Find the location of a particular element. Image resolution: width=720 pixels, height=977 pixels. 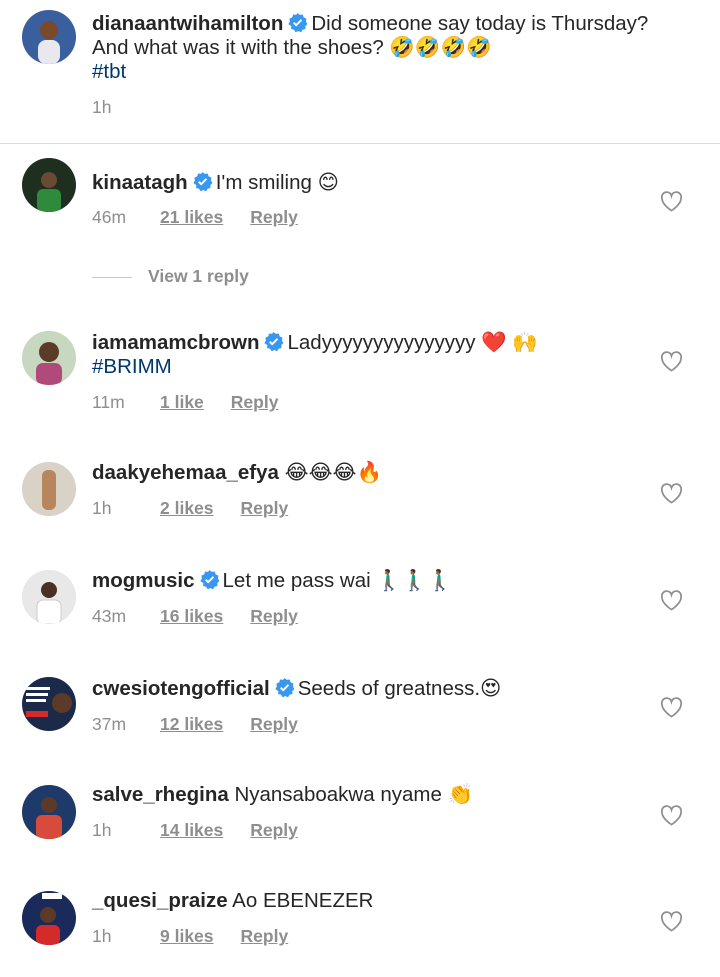

comment-likes-link: 16 likes is located at coordinates (191, 616).